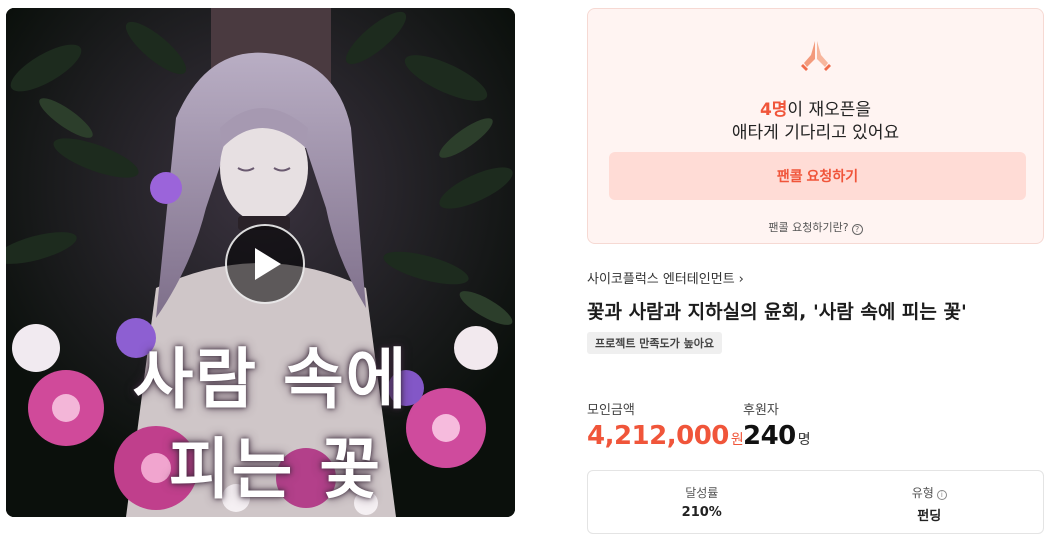 Image resolution: width=1058 pixels, height=544 pixels. Describe the element at coordinates (829, 110) in the screenshot. I see `encore-message-suffix: 이 재오픈을` at that location.